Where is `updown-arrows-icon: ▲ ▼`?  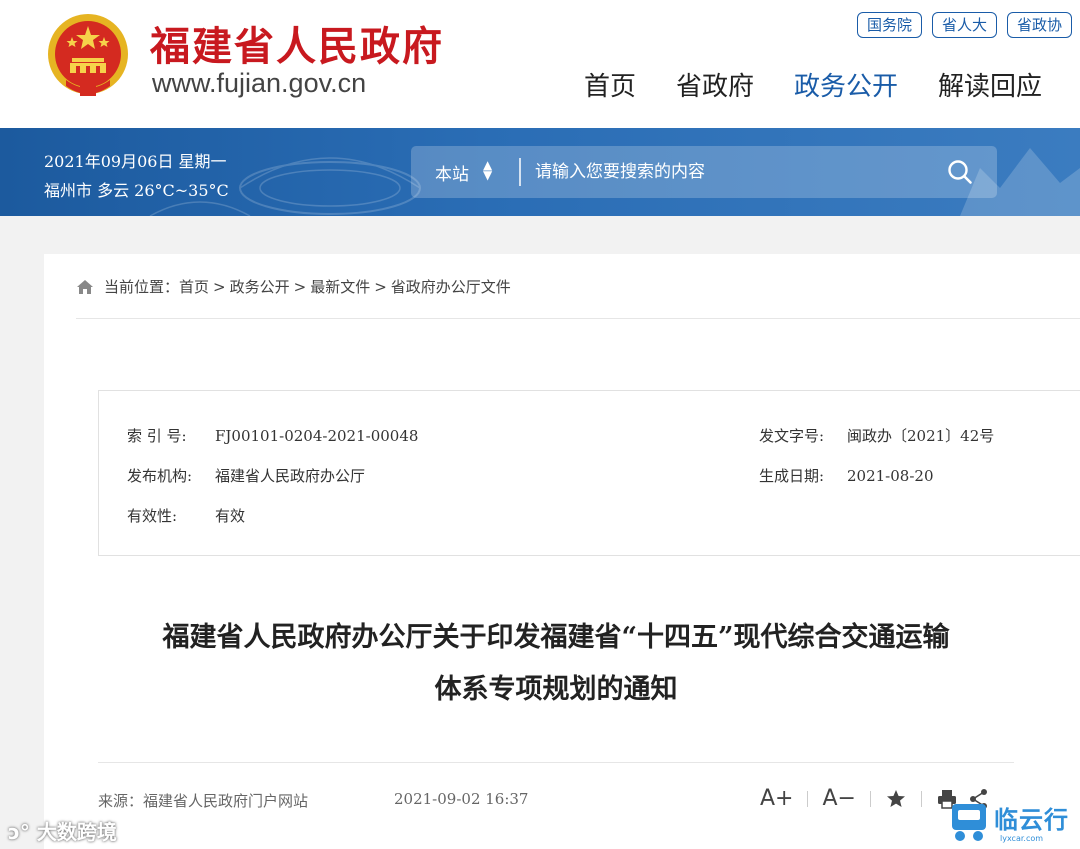
updown-arrows-icon: ▲ ▼ is located at coordinates (487, 170).